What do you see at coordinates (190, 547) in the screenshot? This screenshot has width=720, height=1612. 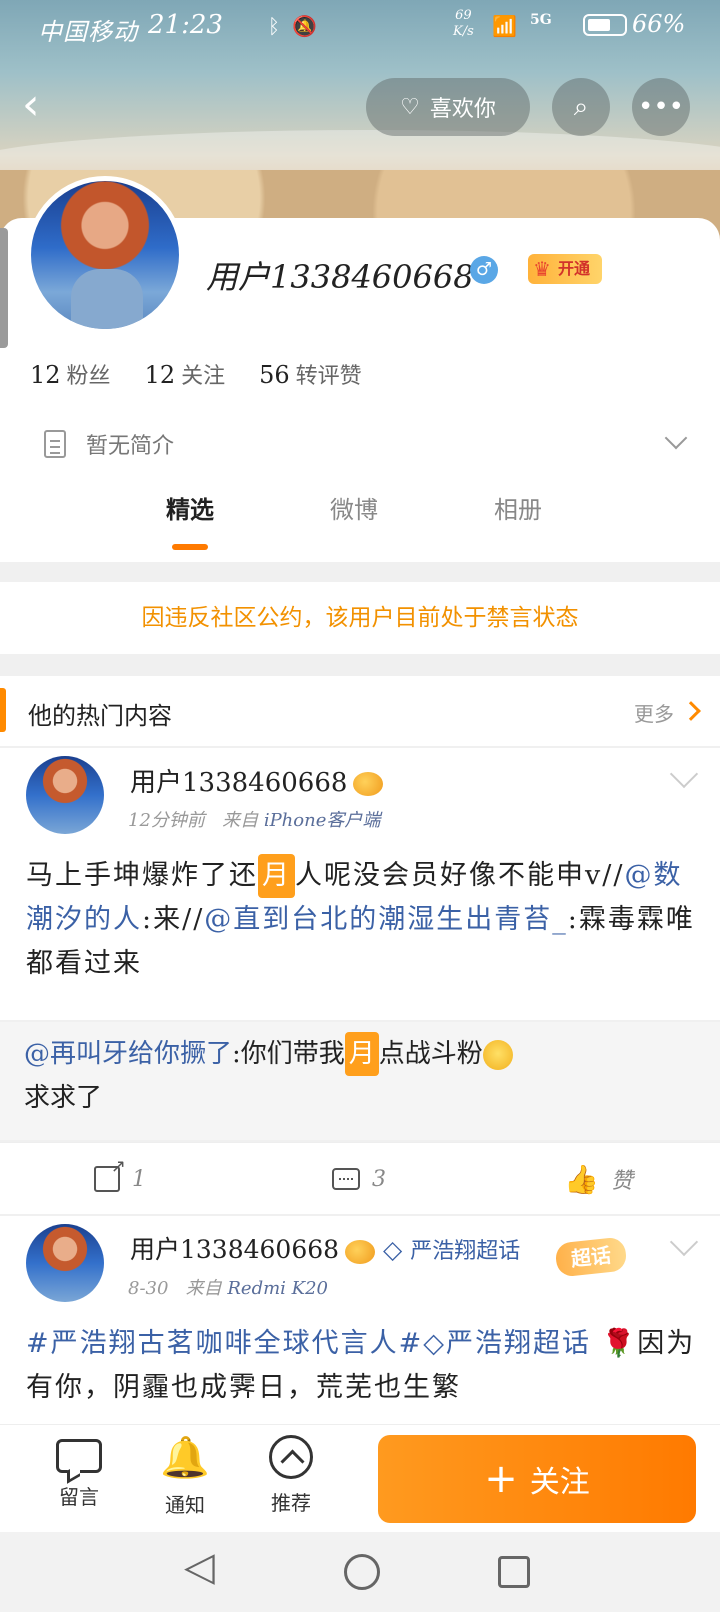 I see `active-tab-indicator` at bounding box center [190, 547].